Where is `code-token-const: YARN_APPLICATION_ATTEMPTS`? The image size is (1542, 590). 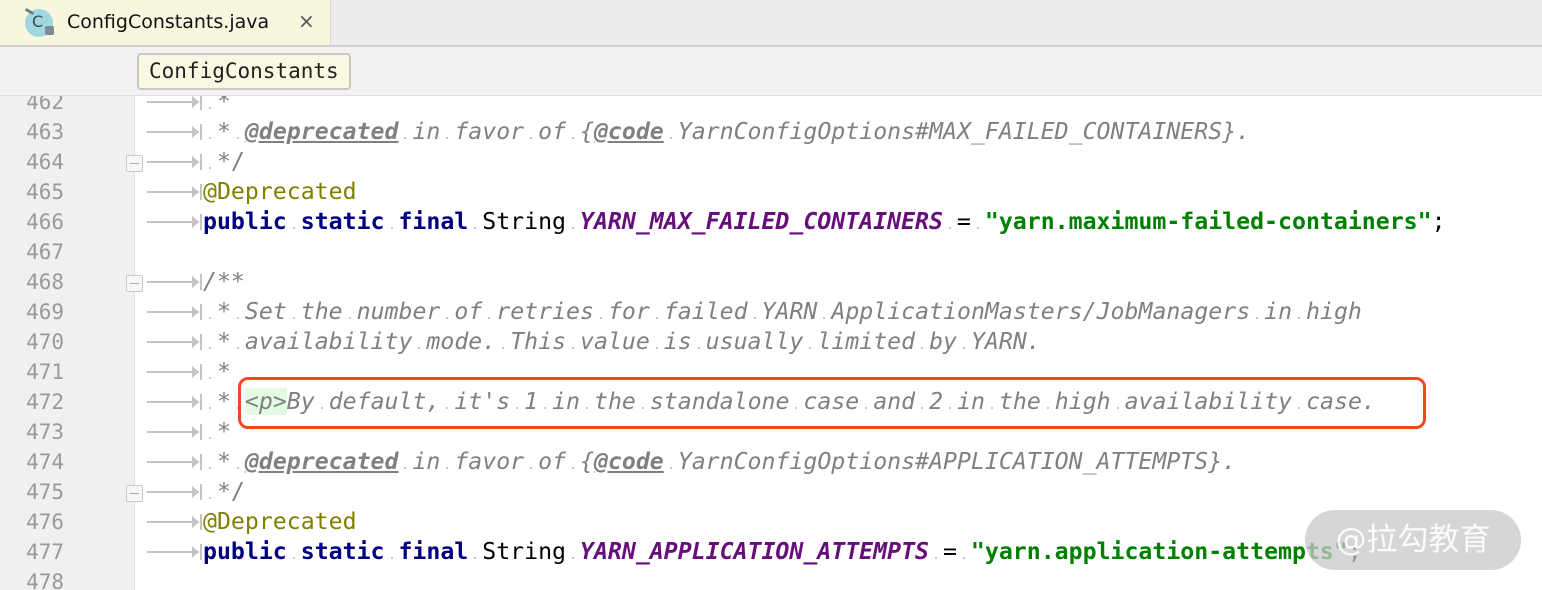
code-token-const: YARN_APPLICATION_ATTEMPTS is located at coordinates (754, 551).